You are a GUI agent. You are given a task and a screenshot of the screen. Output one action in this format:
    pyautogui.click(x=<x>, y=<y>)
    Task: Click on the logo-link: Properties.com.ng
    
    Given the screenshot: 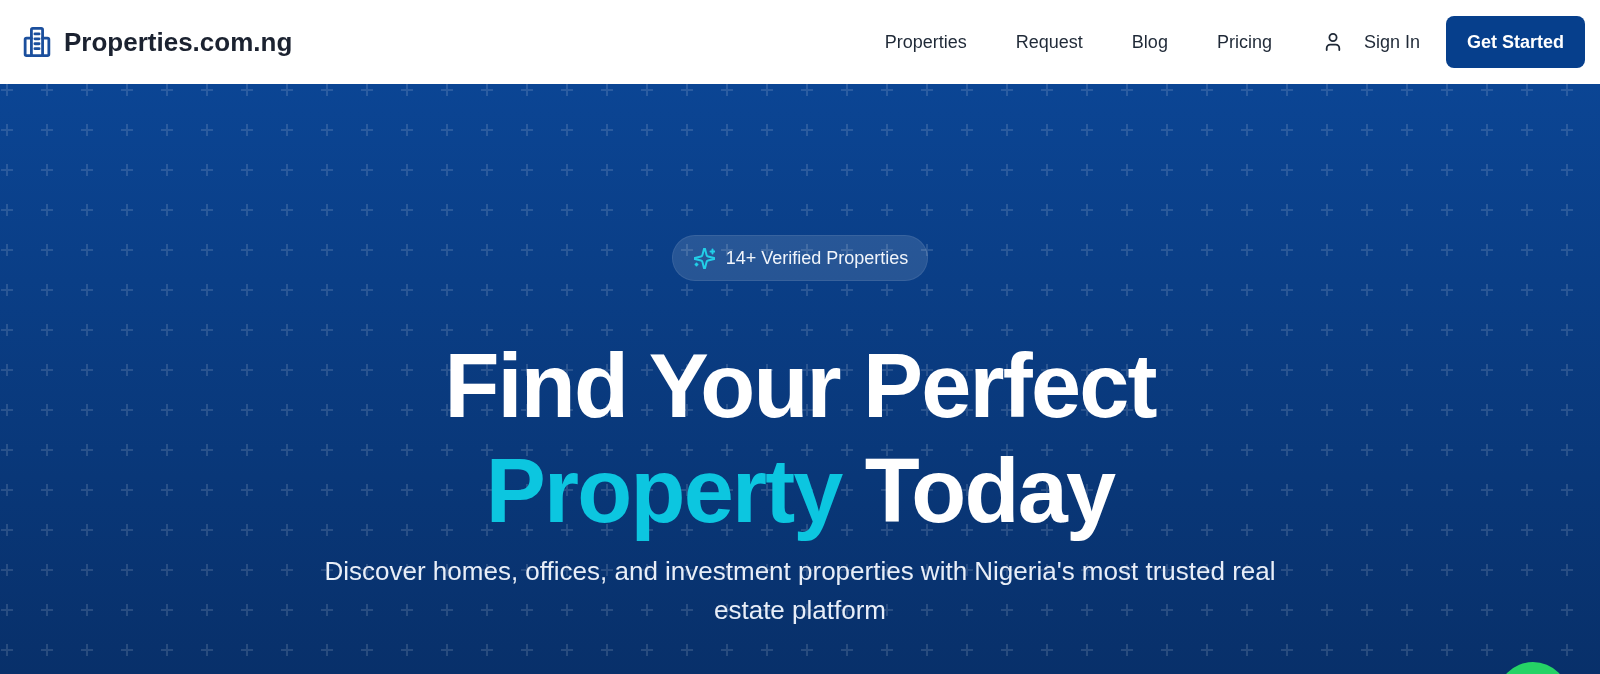 What is the action you would take?
    pyautogui.click(x=157, y=42)
    